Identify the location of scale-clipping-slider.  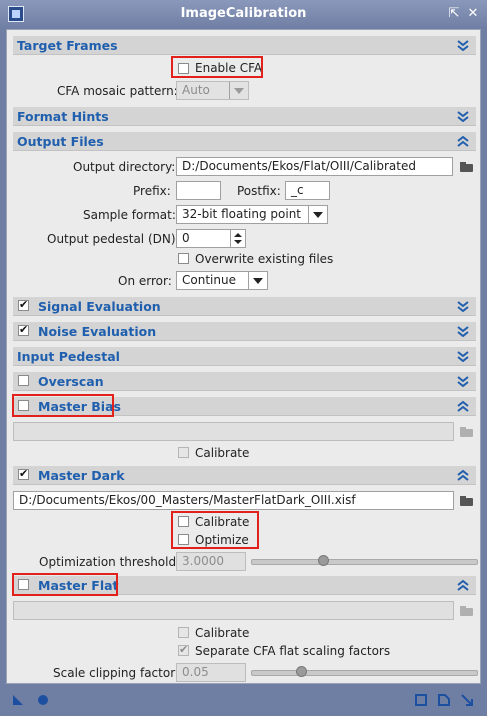
(364, 671).